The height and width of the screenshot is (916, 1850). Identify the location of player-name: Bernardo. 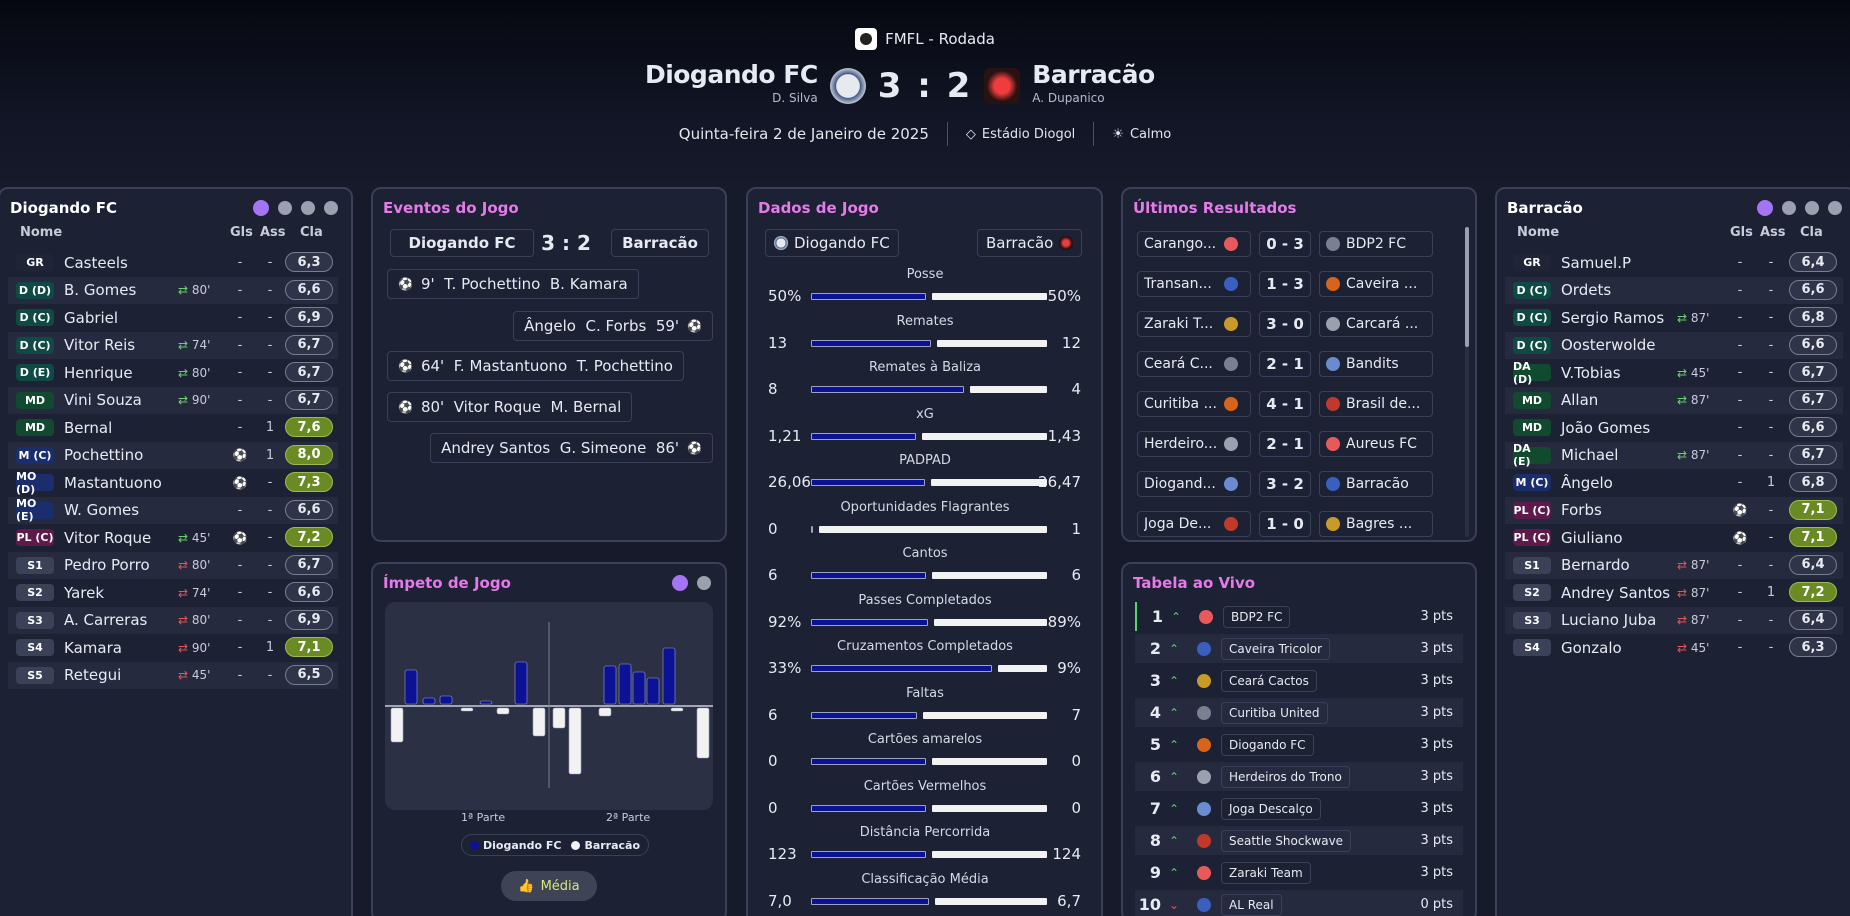
(1618, 565).